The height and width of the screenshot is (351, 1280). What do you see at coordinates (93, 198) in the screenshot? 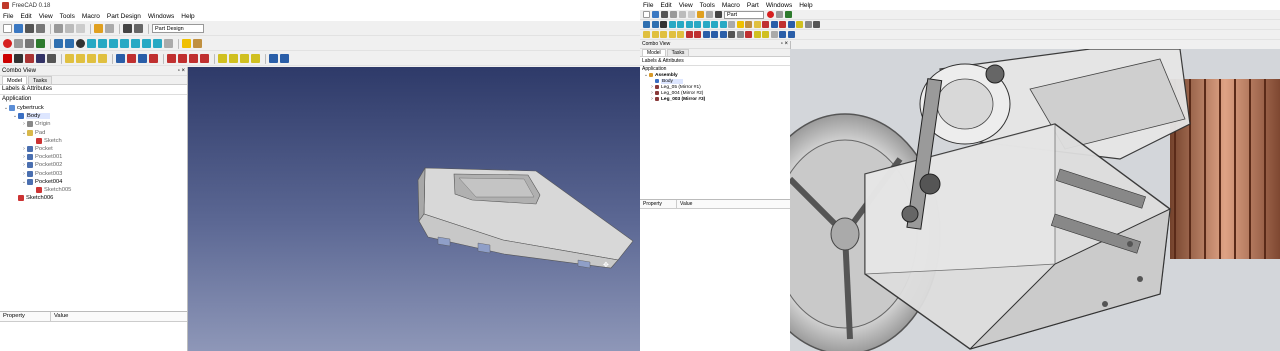
I see `tree-item: Sketch006` at bounding box center [93, 198].